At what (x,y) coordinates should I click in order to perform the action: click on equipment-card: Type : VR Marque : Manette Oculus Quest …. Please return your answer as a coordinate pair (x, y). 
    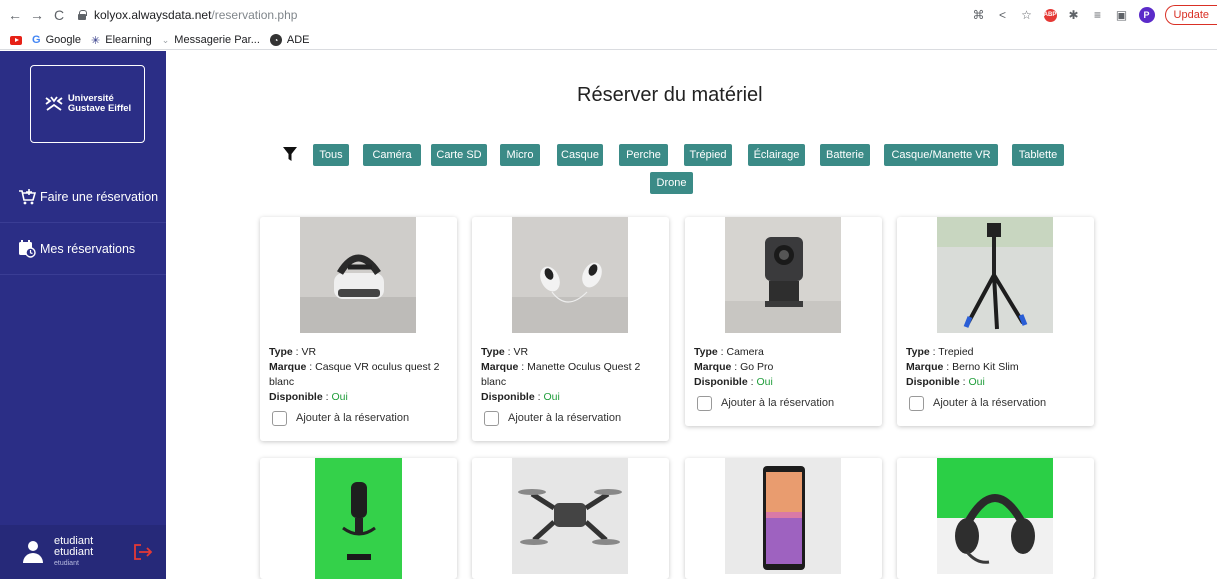
    Looking at the image, I should click on (570, 329).